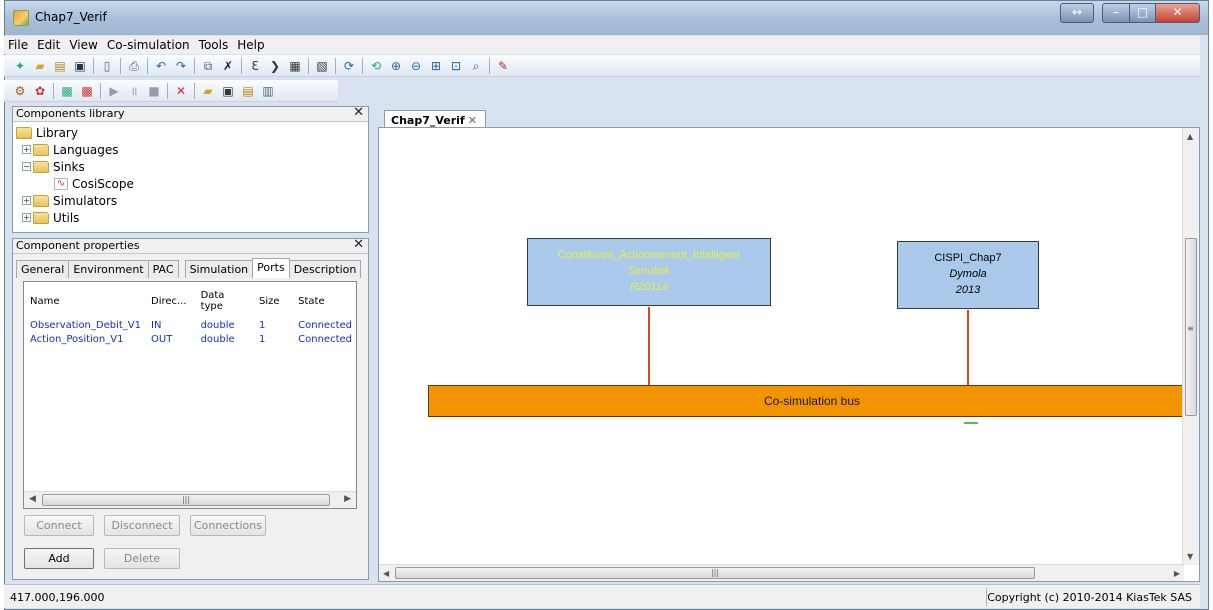 This screenshot has width=1213, height=610. I want to click on close-button: ✕, so click(1178, 13).